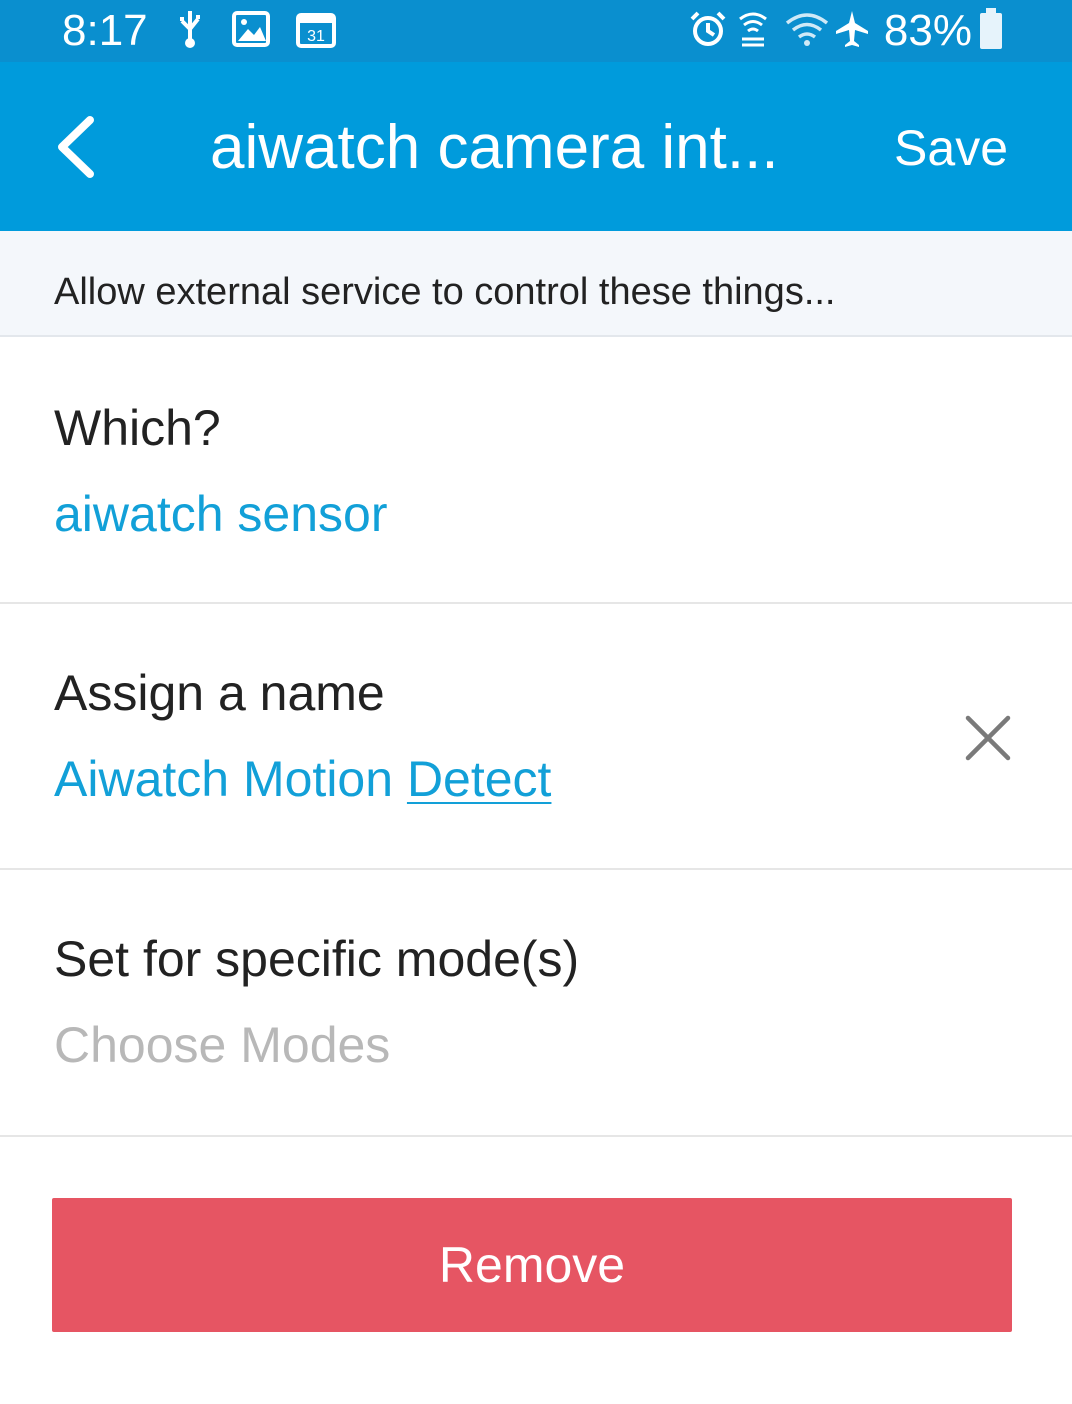 Image resolution: width=1072 pixels, height=1404 pixels. I want to click on chevron-left-icon, so click(78, 151).